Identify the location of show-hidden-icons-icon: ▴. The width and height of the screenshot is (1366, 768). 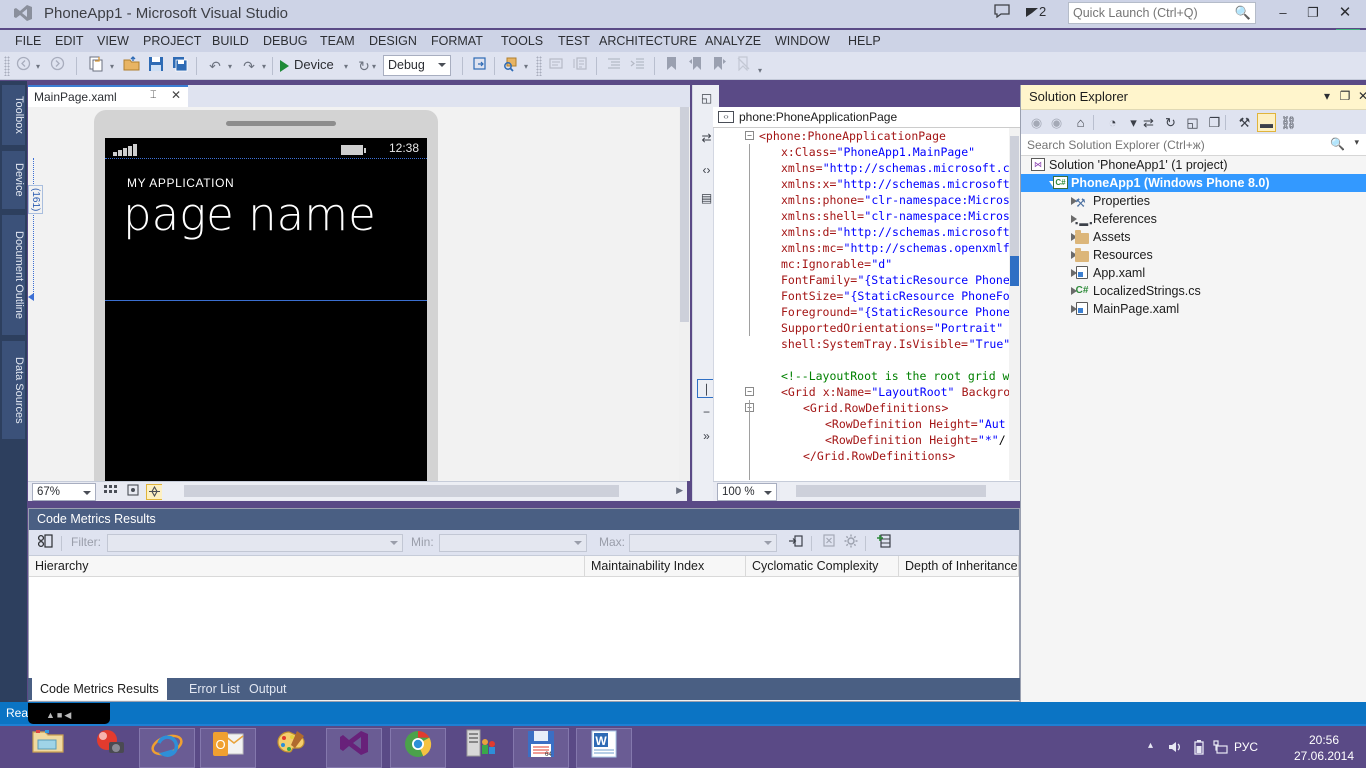
(1150, 745).